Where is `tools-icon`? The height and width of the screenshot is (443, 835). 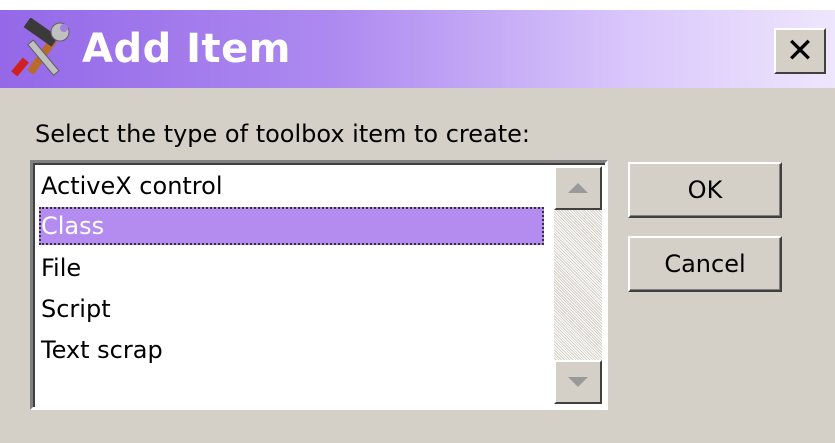
tools-icon is located at coordinates (40, 47).